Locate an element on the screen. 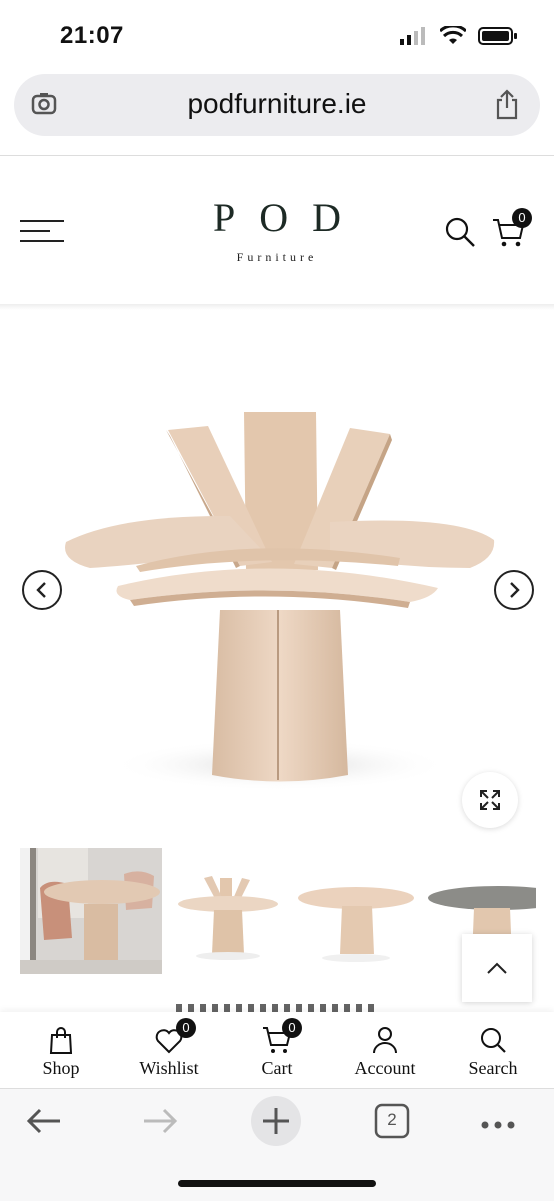 The width and height of the screenshot is (554, 1201). more-icon is located at coordinates (498, 1125).